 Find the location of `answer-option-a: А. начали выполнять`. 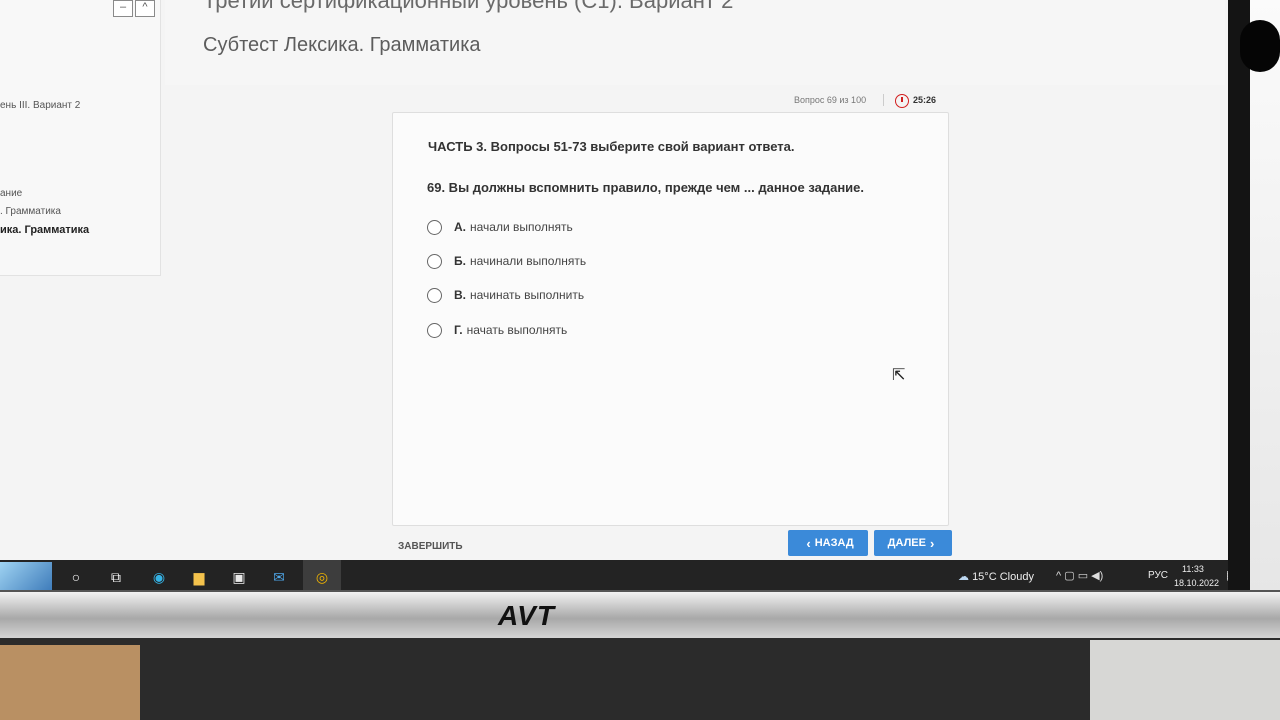

answer-option-a: А. начали выполнять is located at coordinates (500, 227).